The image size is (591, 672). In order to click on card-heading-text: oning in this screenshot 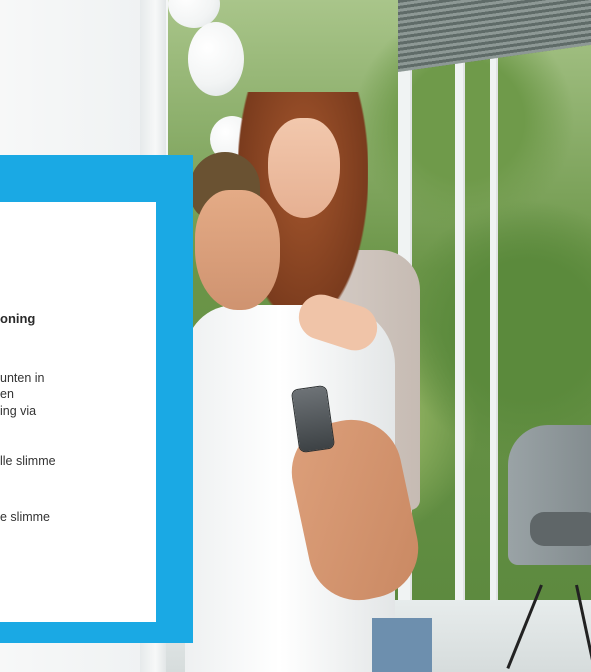, I will do `click(18, 318)`.